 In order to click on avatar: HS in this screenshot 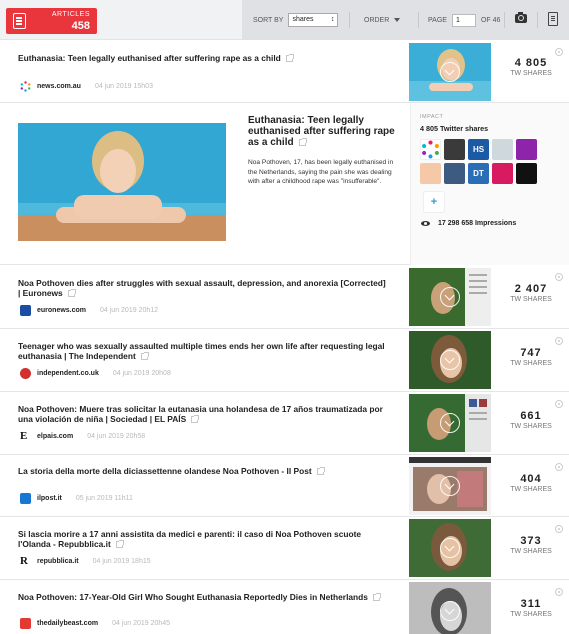, I will do `click(478, 149)`.